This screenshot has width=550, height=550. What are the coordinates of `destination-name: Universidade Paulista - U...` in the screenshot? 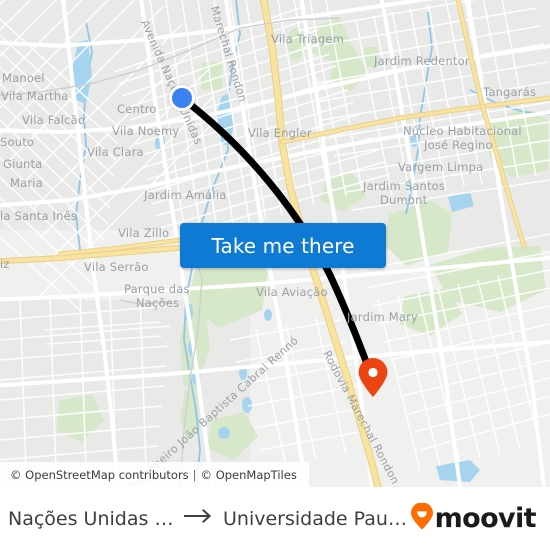 It's located at (316, 518).